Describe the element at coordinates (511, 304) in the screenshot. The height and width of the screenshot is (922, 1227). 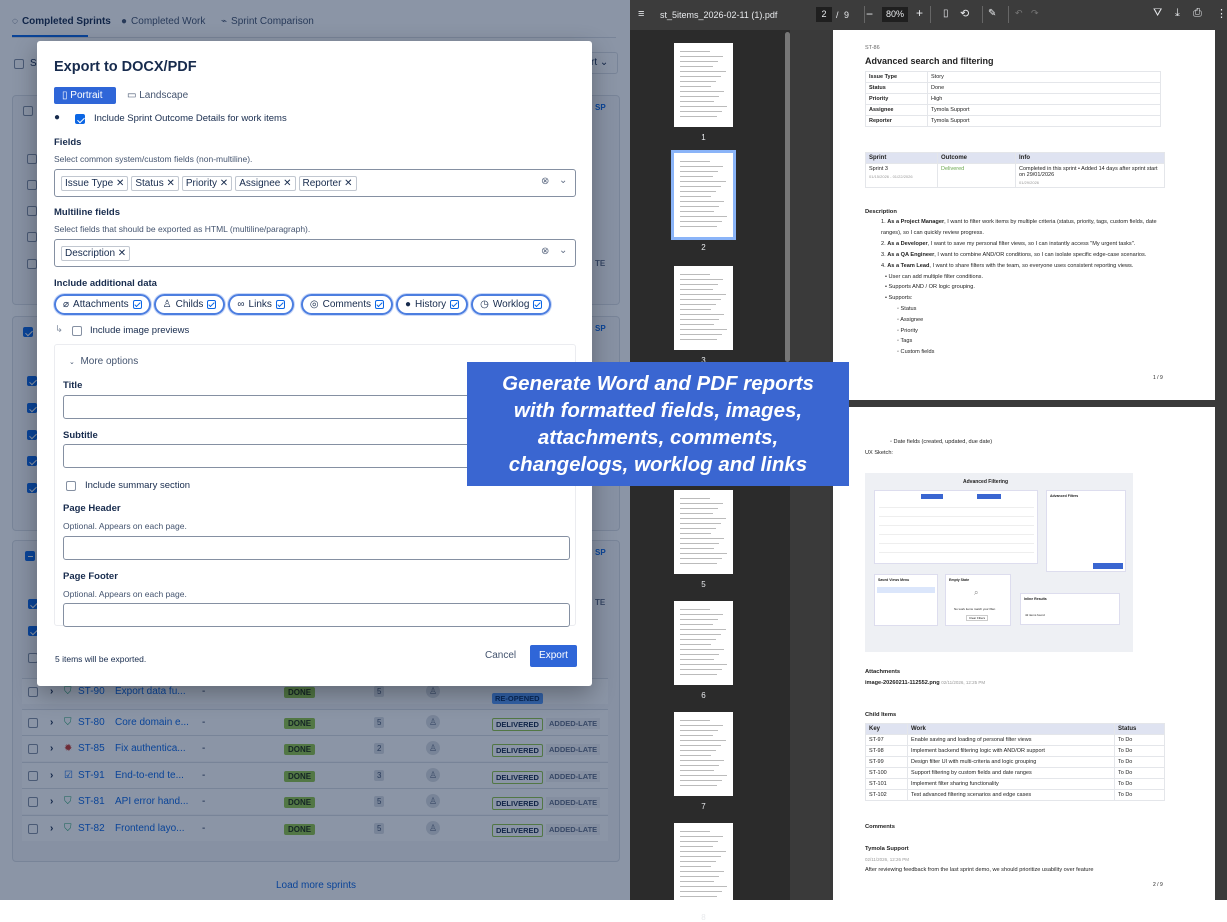
I see `worklog-toggle: ◷ Worklog` at that location.